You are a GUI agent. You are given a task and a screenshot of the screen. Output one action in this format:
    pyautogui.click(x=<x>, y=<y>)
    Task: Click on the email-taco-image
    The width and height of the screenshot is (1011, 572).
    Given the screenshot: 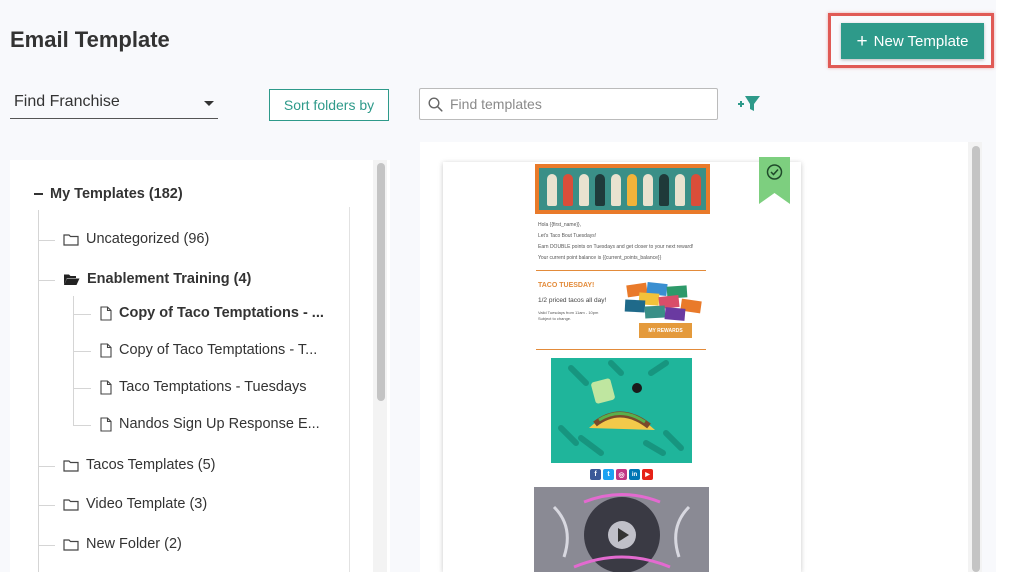 What is the action you would take?
    pyautogui.click(x=621, y=410)
    